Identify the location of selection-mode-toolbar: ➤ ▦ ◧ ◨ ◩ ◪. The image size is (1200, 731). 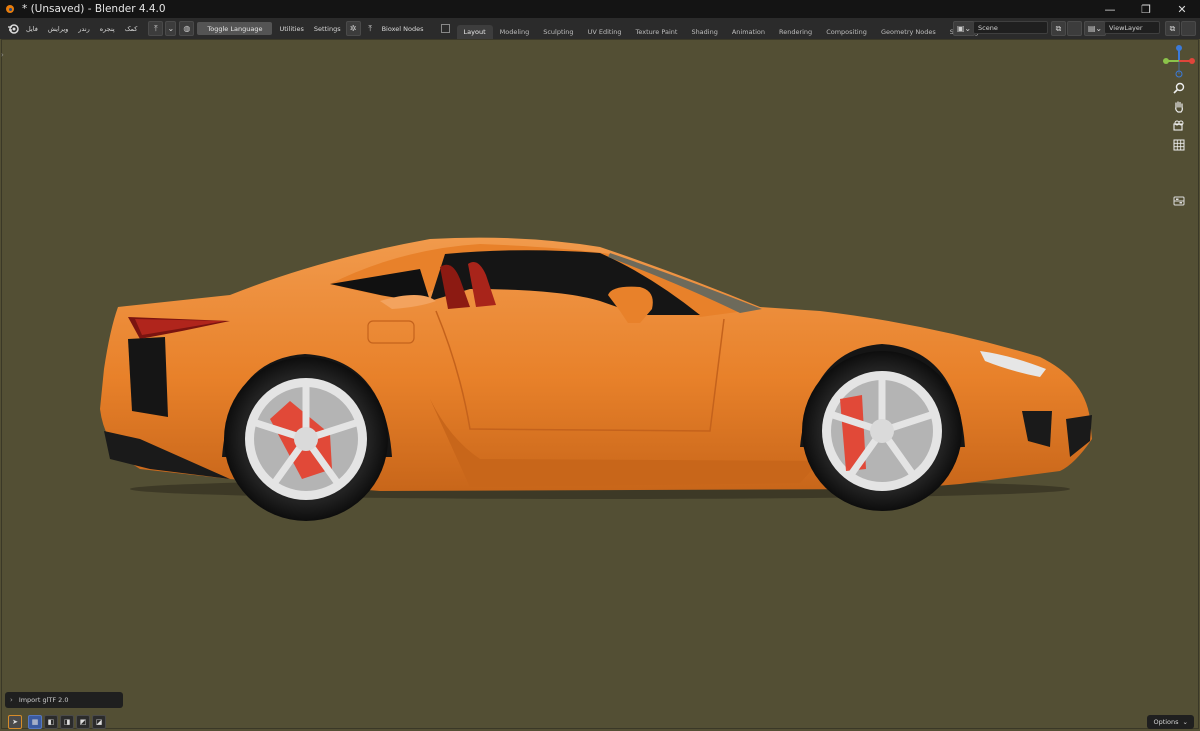
(57, 721).